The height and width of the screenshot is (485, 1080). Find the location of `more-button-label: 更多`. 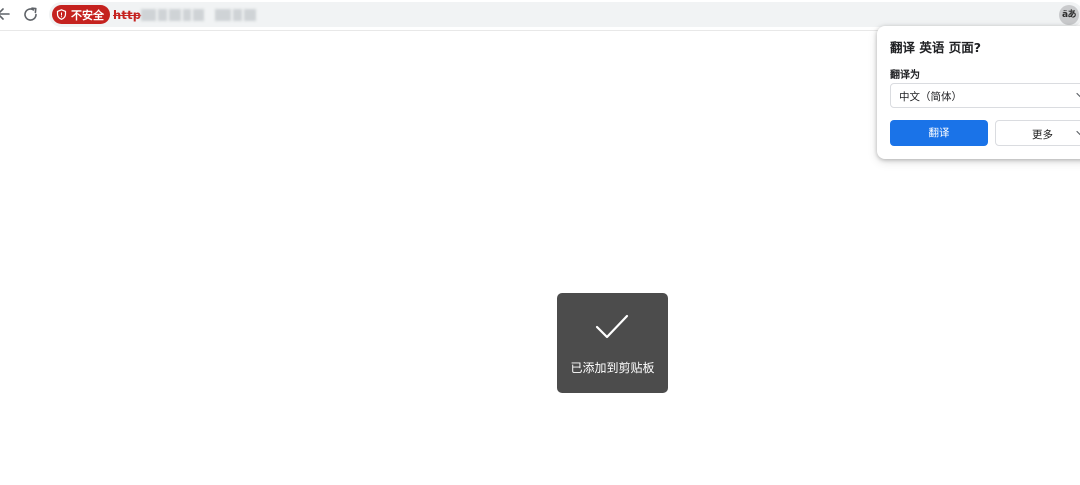

more-button-label: 更多 is located at coordinates (1042, 135).